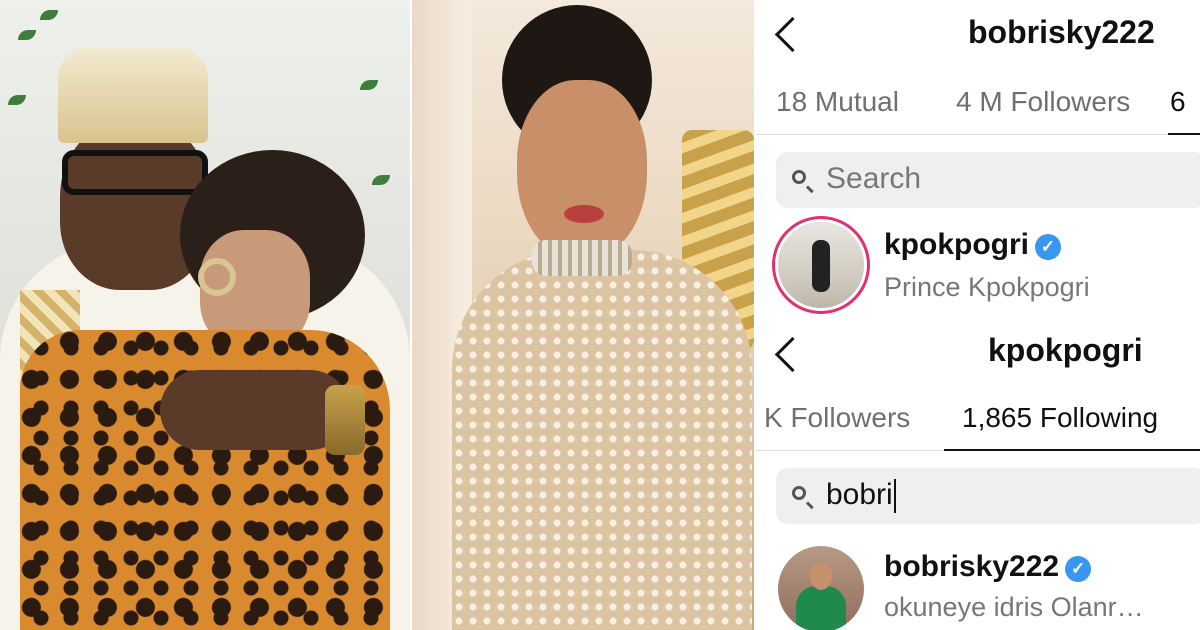 Image resolution: width=1200 pixels, height=630 pixels. I want to click on lips, so click(584, 214).